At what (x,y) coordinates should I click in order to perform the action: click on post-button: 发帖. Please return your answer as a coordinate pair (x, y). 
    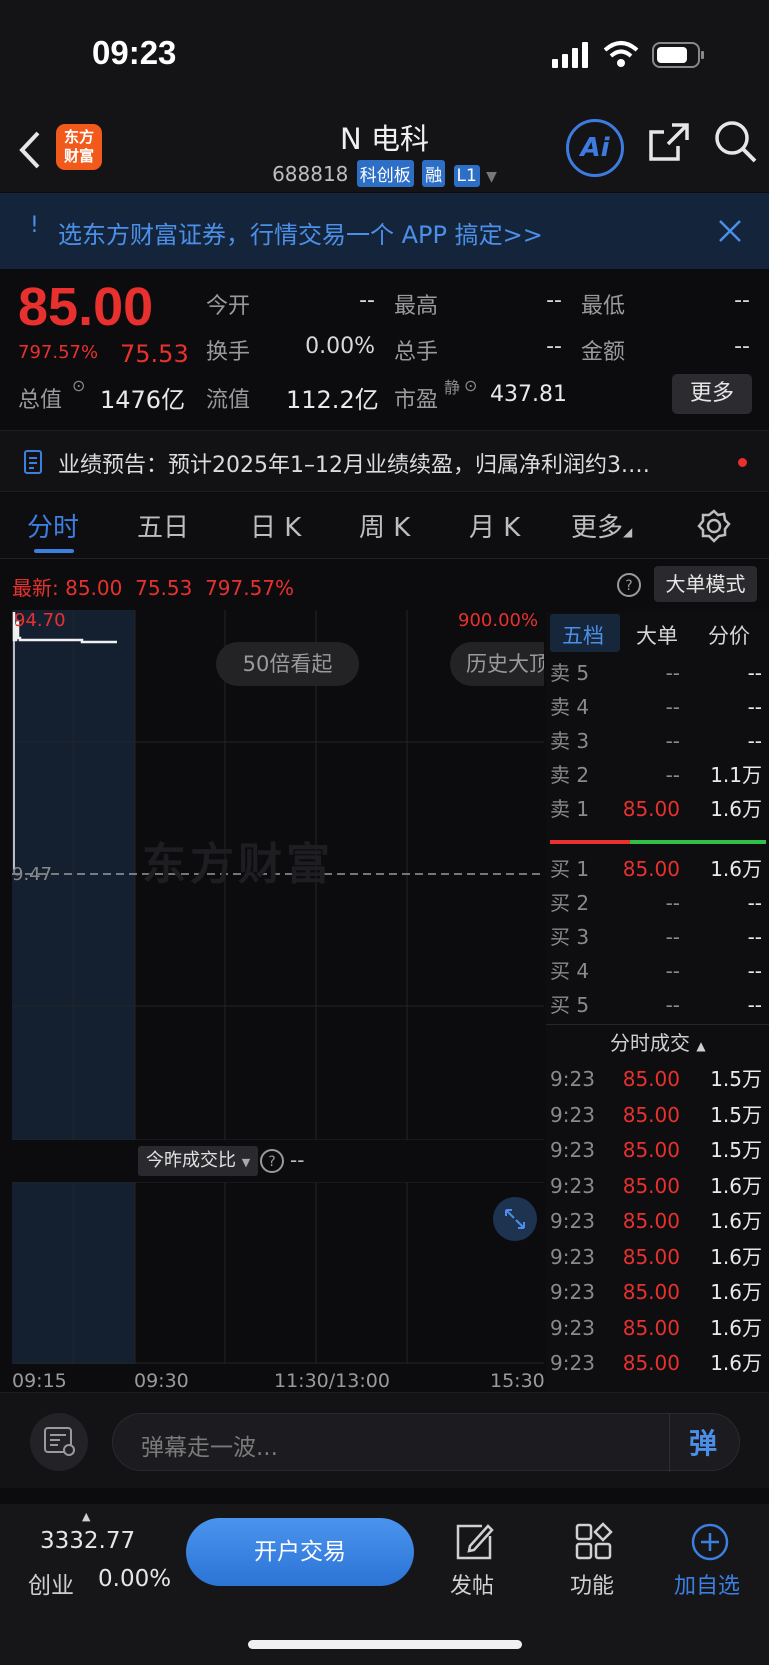
    Looking at the image, I should click on (475, 1563).